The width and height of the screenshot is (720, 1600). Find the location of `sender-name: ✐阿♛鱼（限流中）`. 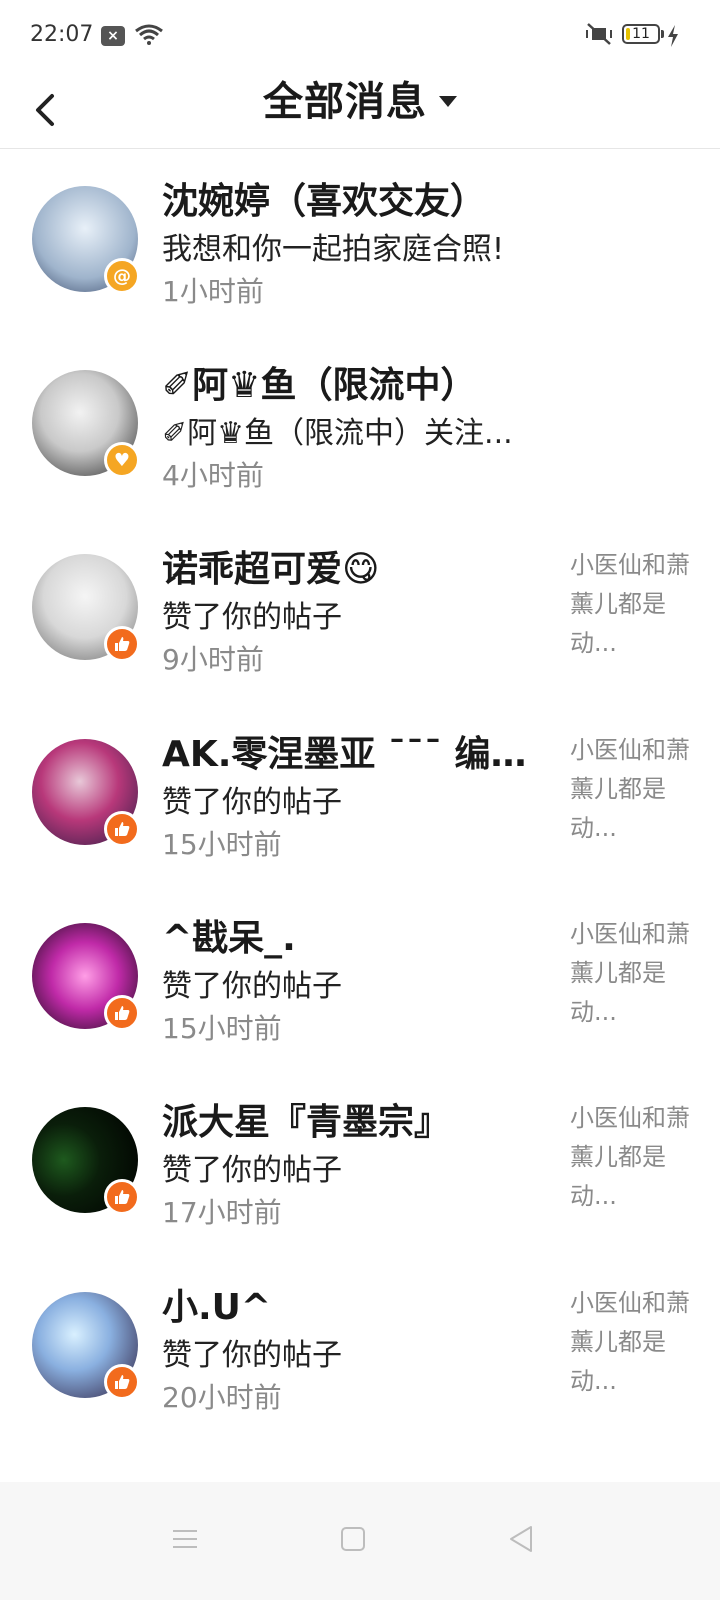

sender-name: ✐阿♛鱼（限流中） is located at coordinates (422, 382).